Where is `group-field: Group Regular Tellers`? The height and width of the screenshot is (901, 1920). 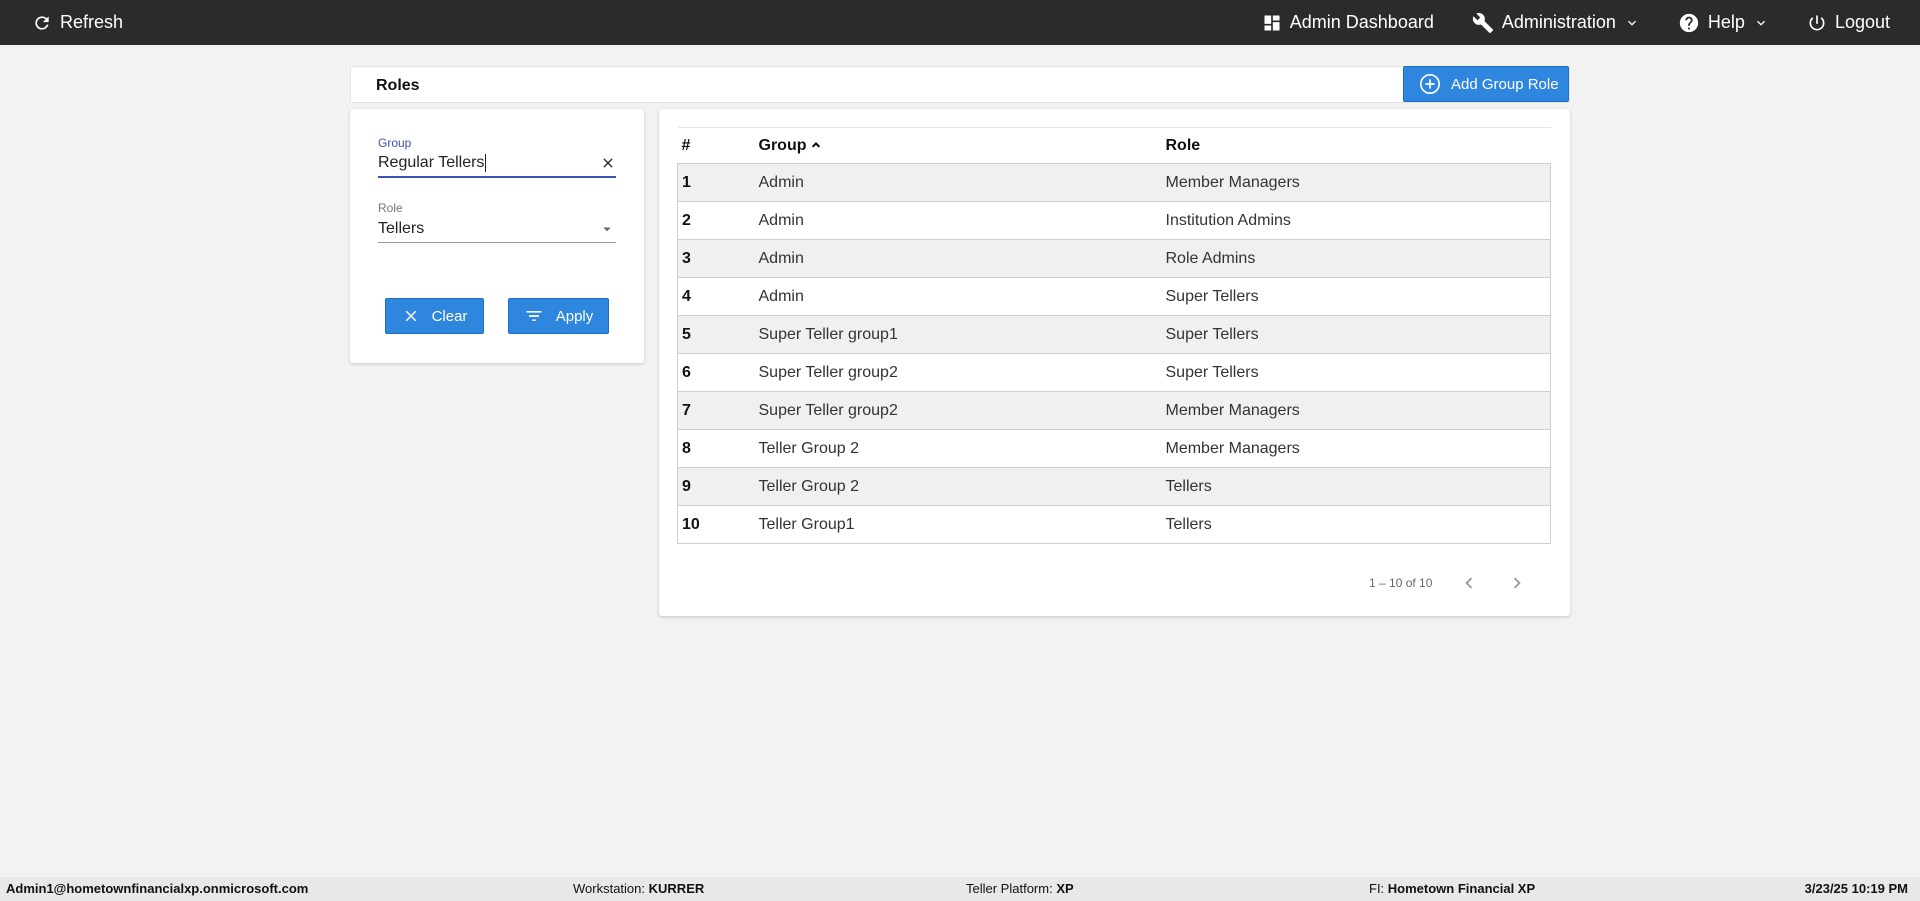
group-field: Group Regular Tellers is located at coordinates (497, 157).